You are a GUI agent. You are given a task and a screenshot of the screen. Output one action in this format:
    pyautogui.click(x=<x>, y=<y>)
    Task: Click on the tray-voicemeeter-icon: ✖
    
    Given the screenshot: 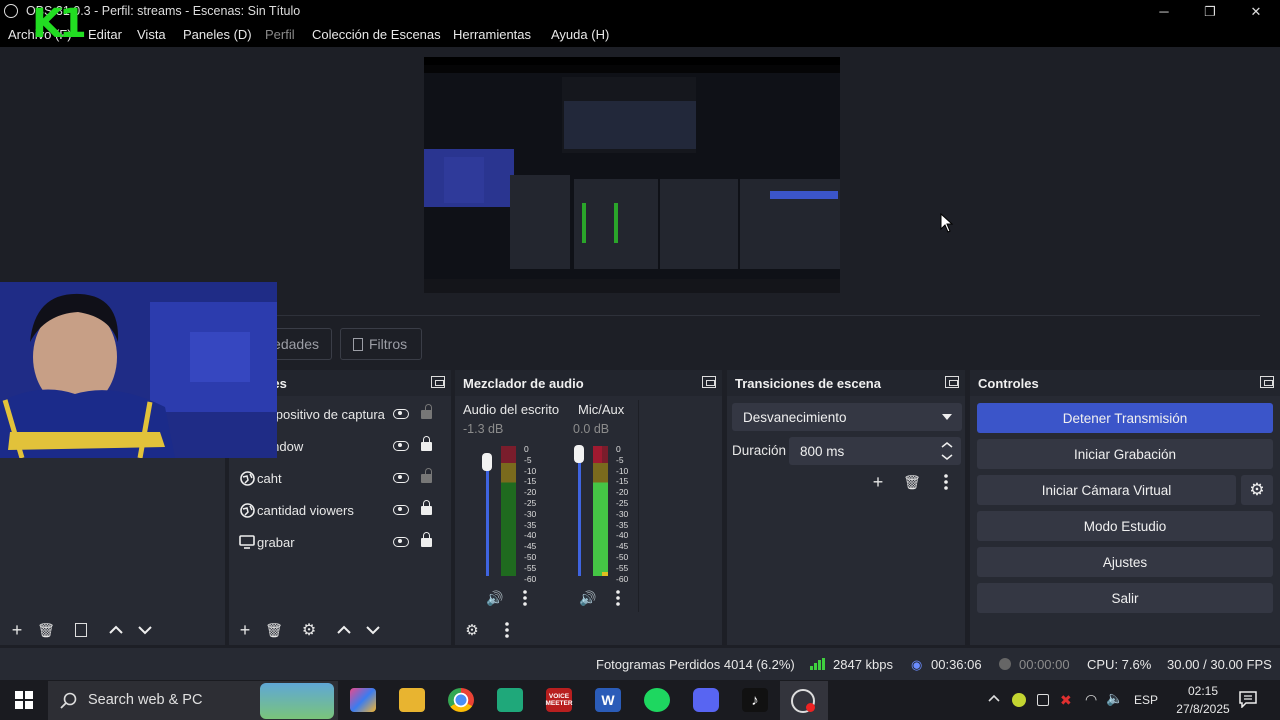 What is the action you would take?
    pyautogui.click(x=1066, y=700)
    